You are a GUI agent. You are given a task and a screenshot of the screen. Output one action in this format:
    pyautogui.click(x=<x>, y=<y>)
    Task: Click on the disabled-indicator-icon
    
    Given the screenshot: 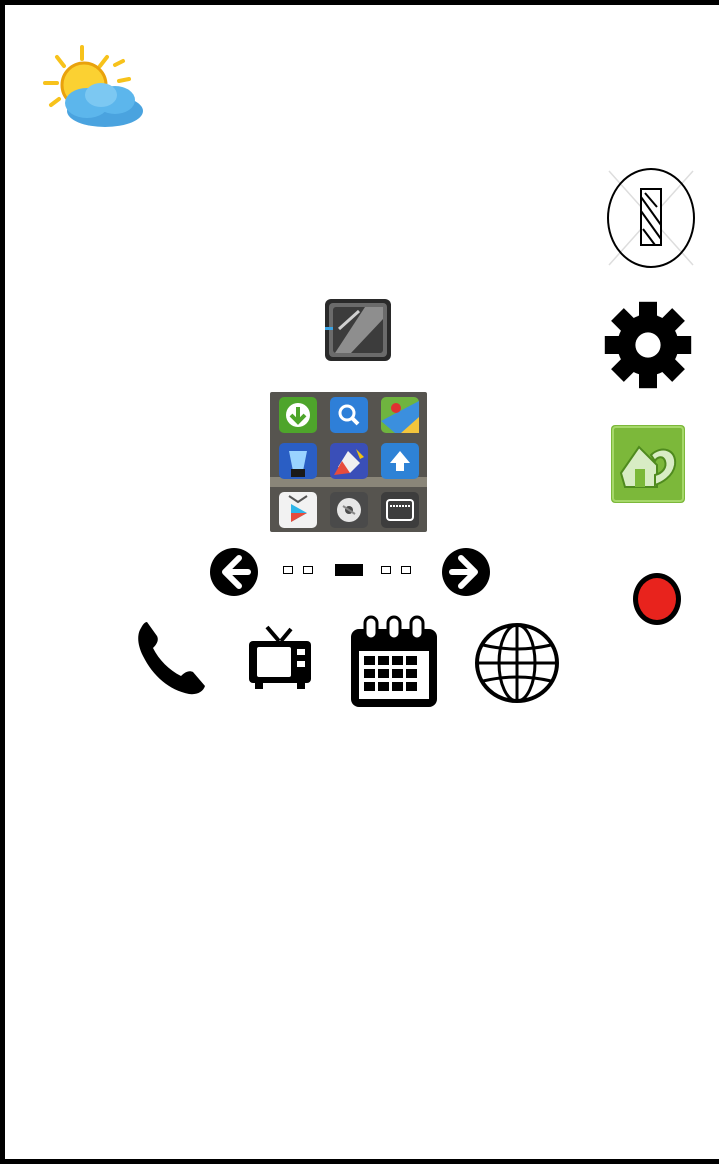 What is the action you would take?
    pyautogui.click(x=651, y=218)
    